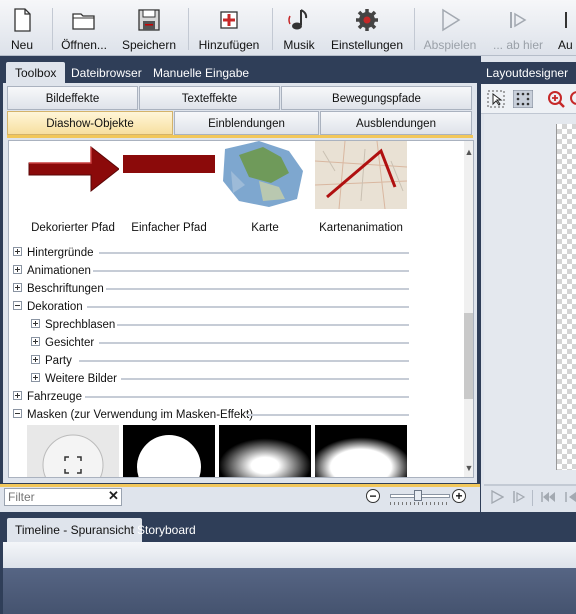 Image resolution: width=576 pixels, height=614 pixels. I want to click on scroll-down-icon: ▼, so click(468, 468).